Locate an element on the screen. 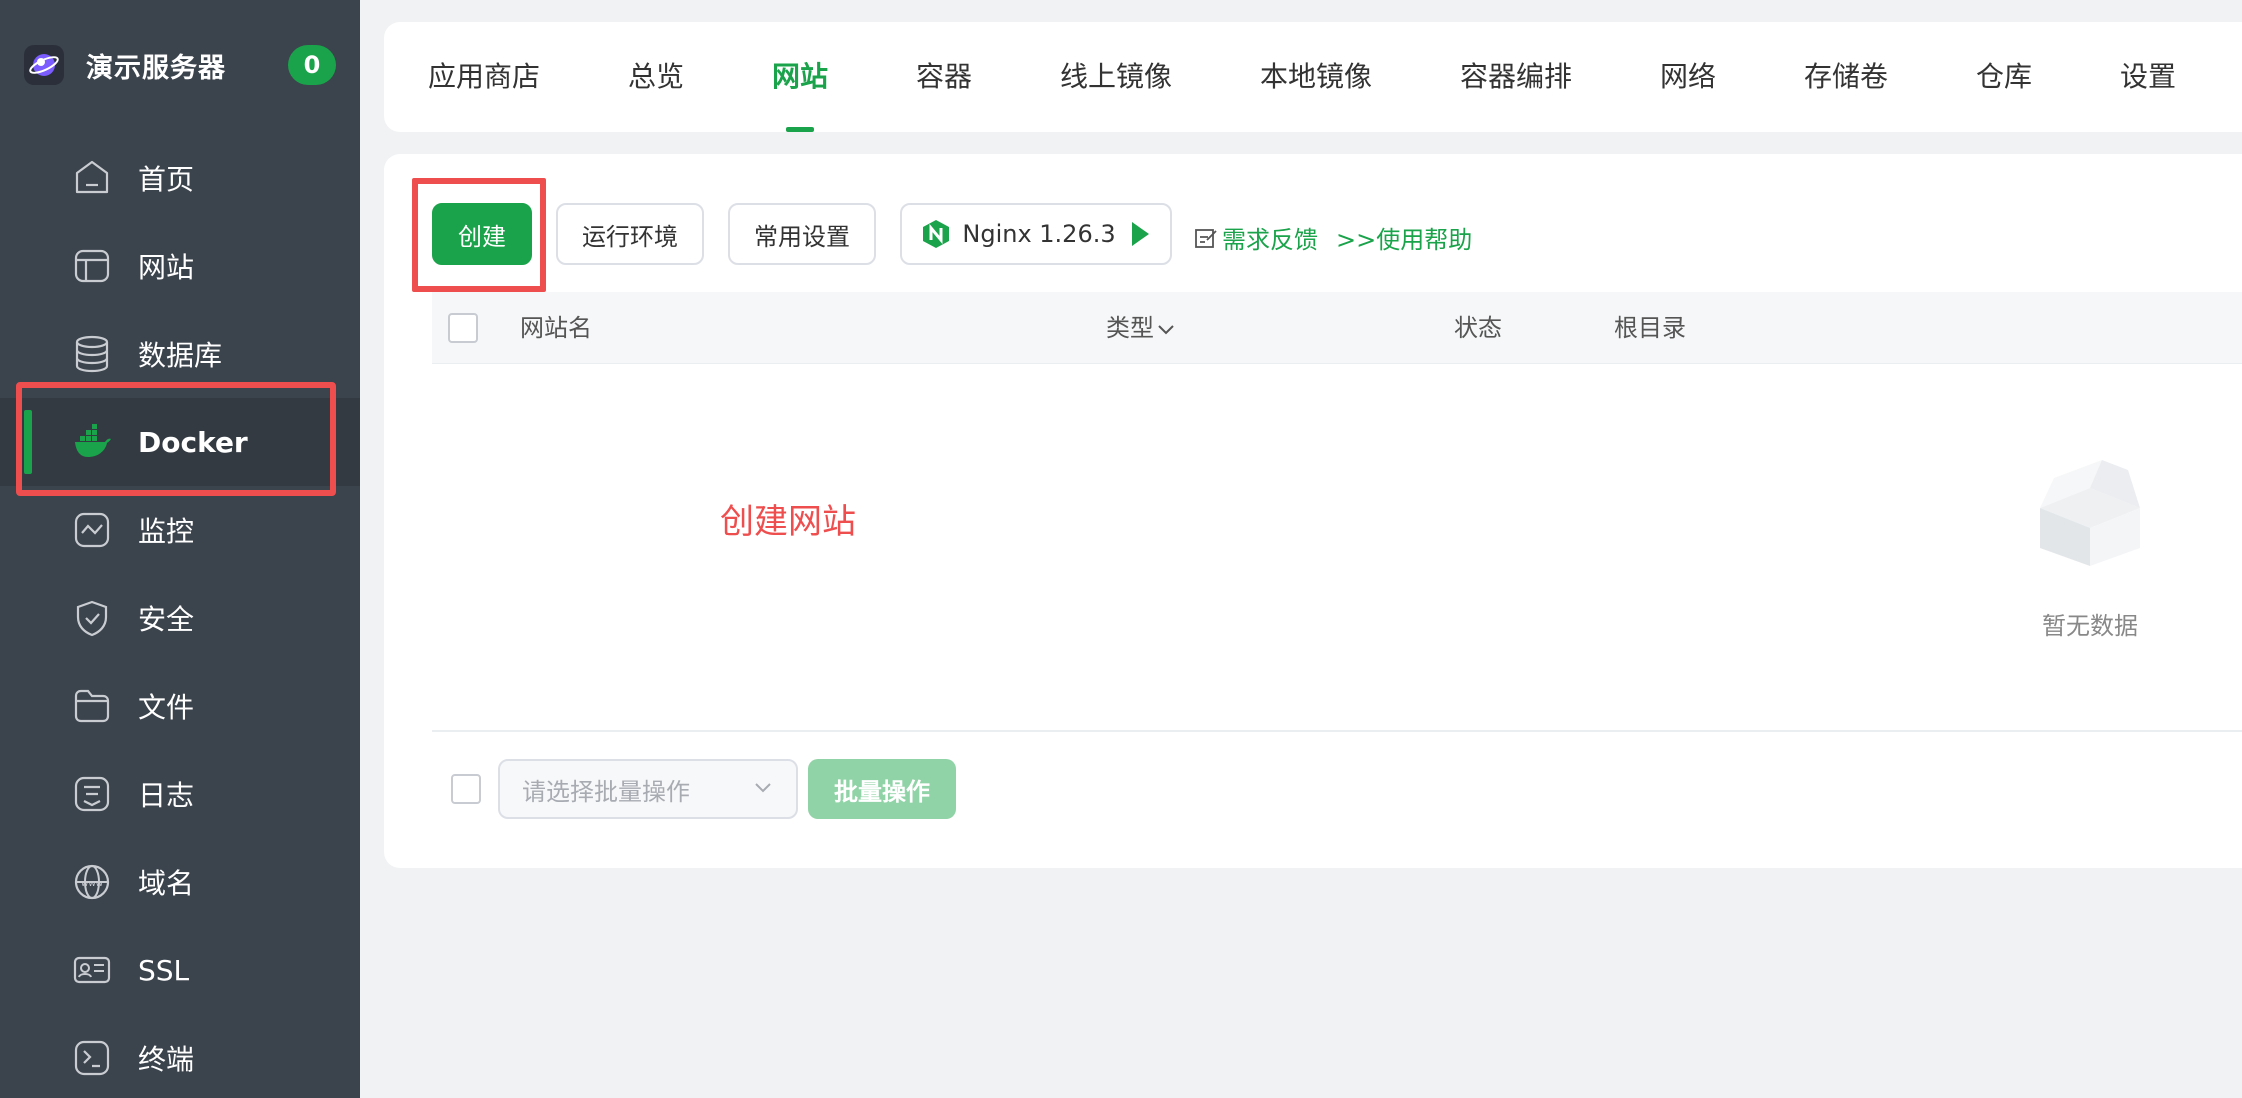  column-website-name: 网站名 is located at coordinates (556, 328).